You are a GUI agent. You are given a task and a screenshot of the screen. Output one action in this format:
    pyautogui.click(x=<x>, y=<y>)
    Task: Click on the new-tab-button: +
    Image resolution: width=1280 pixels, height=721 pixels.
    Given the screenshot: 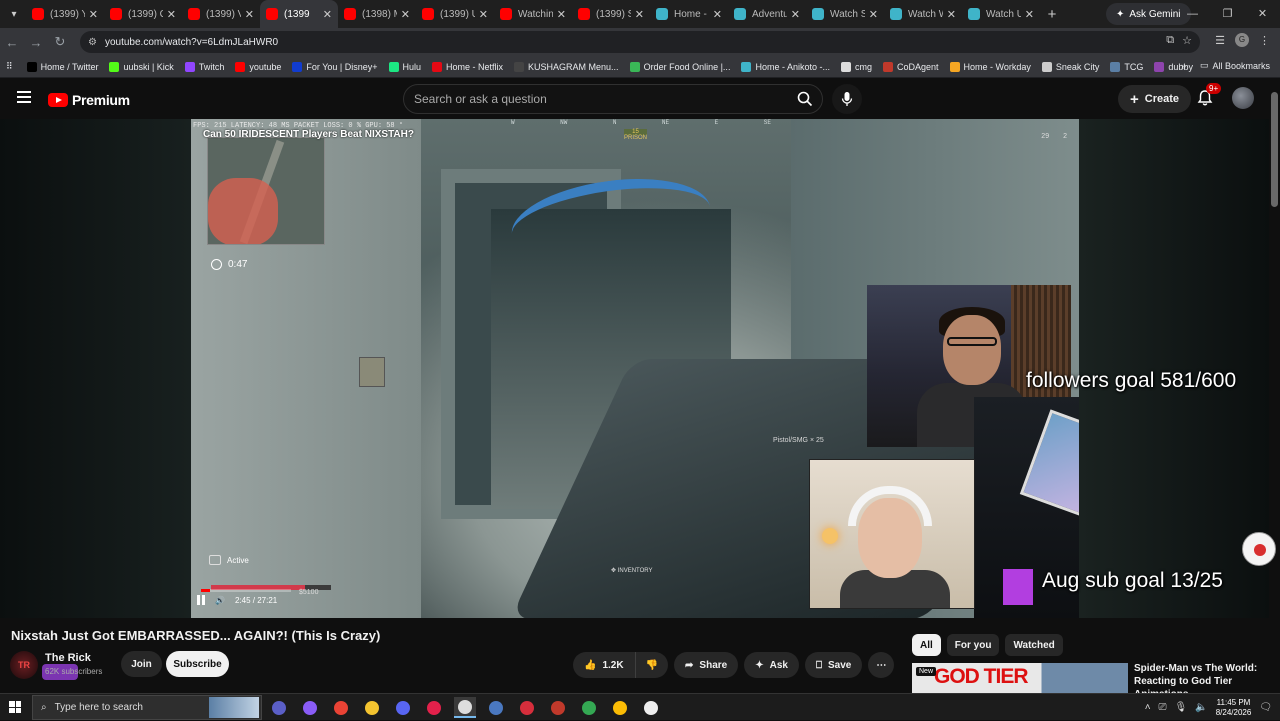 What is the action you would take?
    pyautogui.click(x=1052, y=14)
    